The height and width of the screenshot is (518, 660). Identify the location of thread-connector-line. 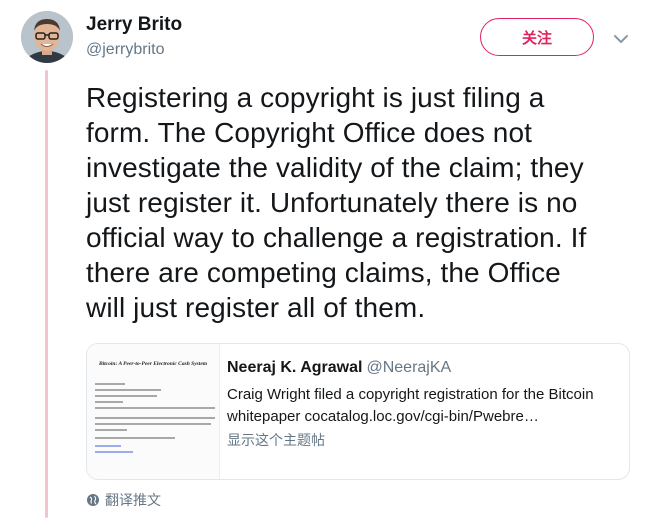
(46, 294).